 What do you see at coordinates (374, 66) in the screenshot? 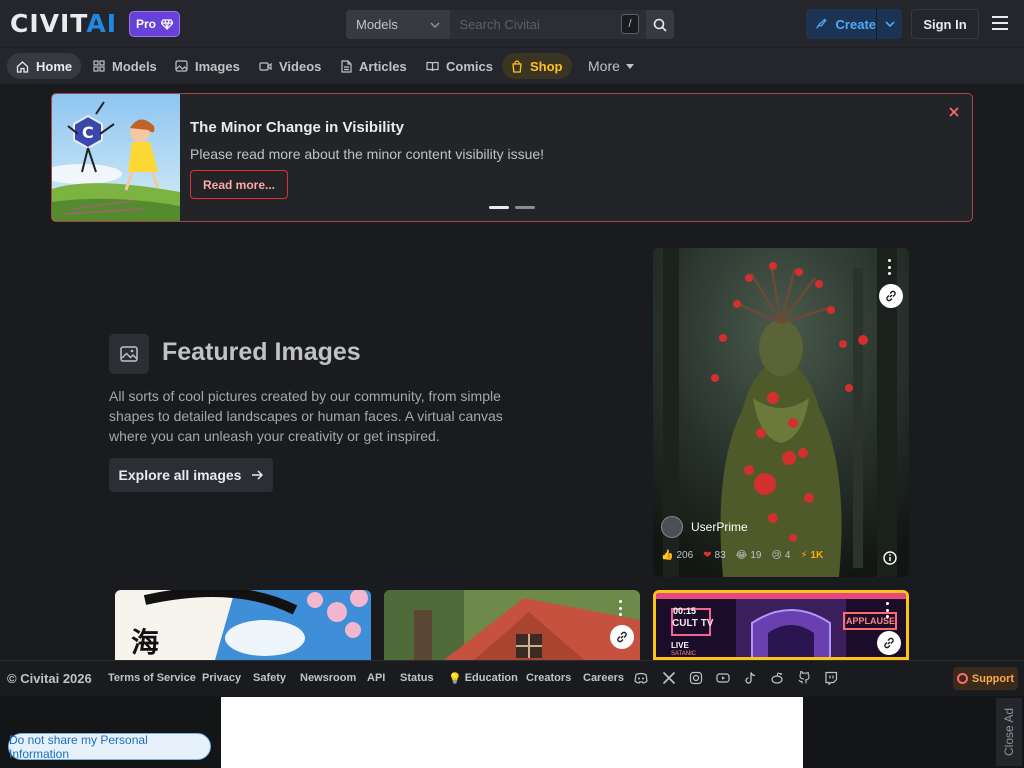
I see `nav-articles: Articles` at bounding box center [374, 66].